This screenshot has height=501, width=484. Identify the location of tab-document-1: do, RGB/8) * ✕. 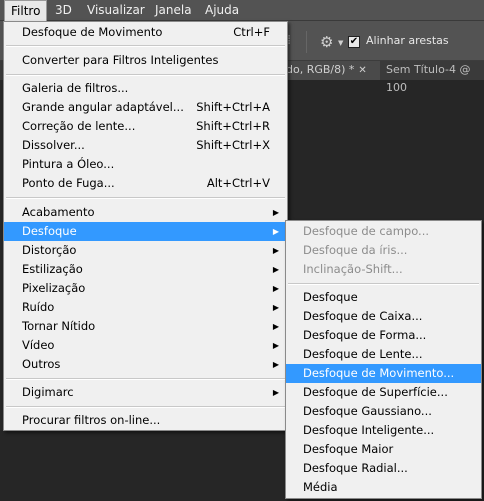
(330, 70).